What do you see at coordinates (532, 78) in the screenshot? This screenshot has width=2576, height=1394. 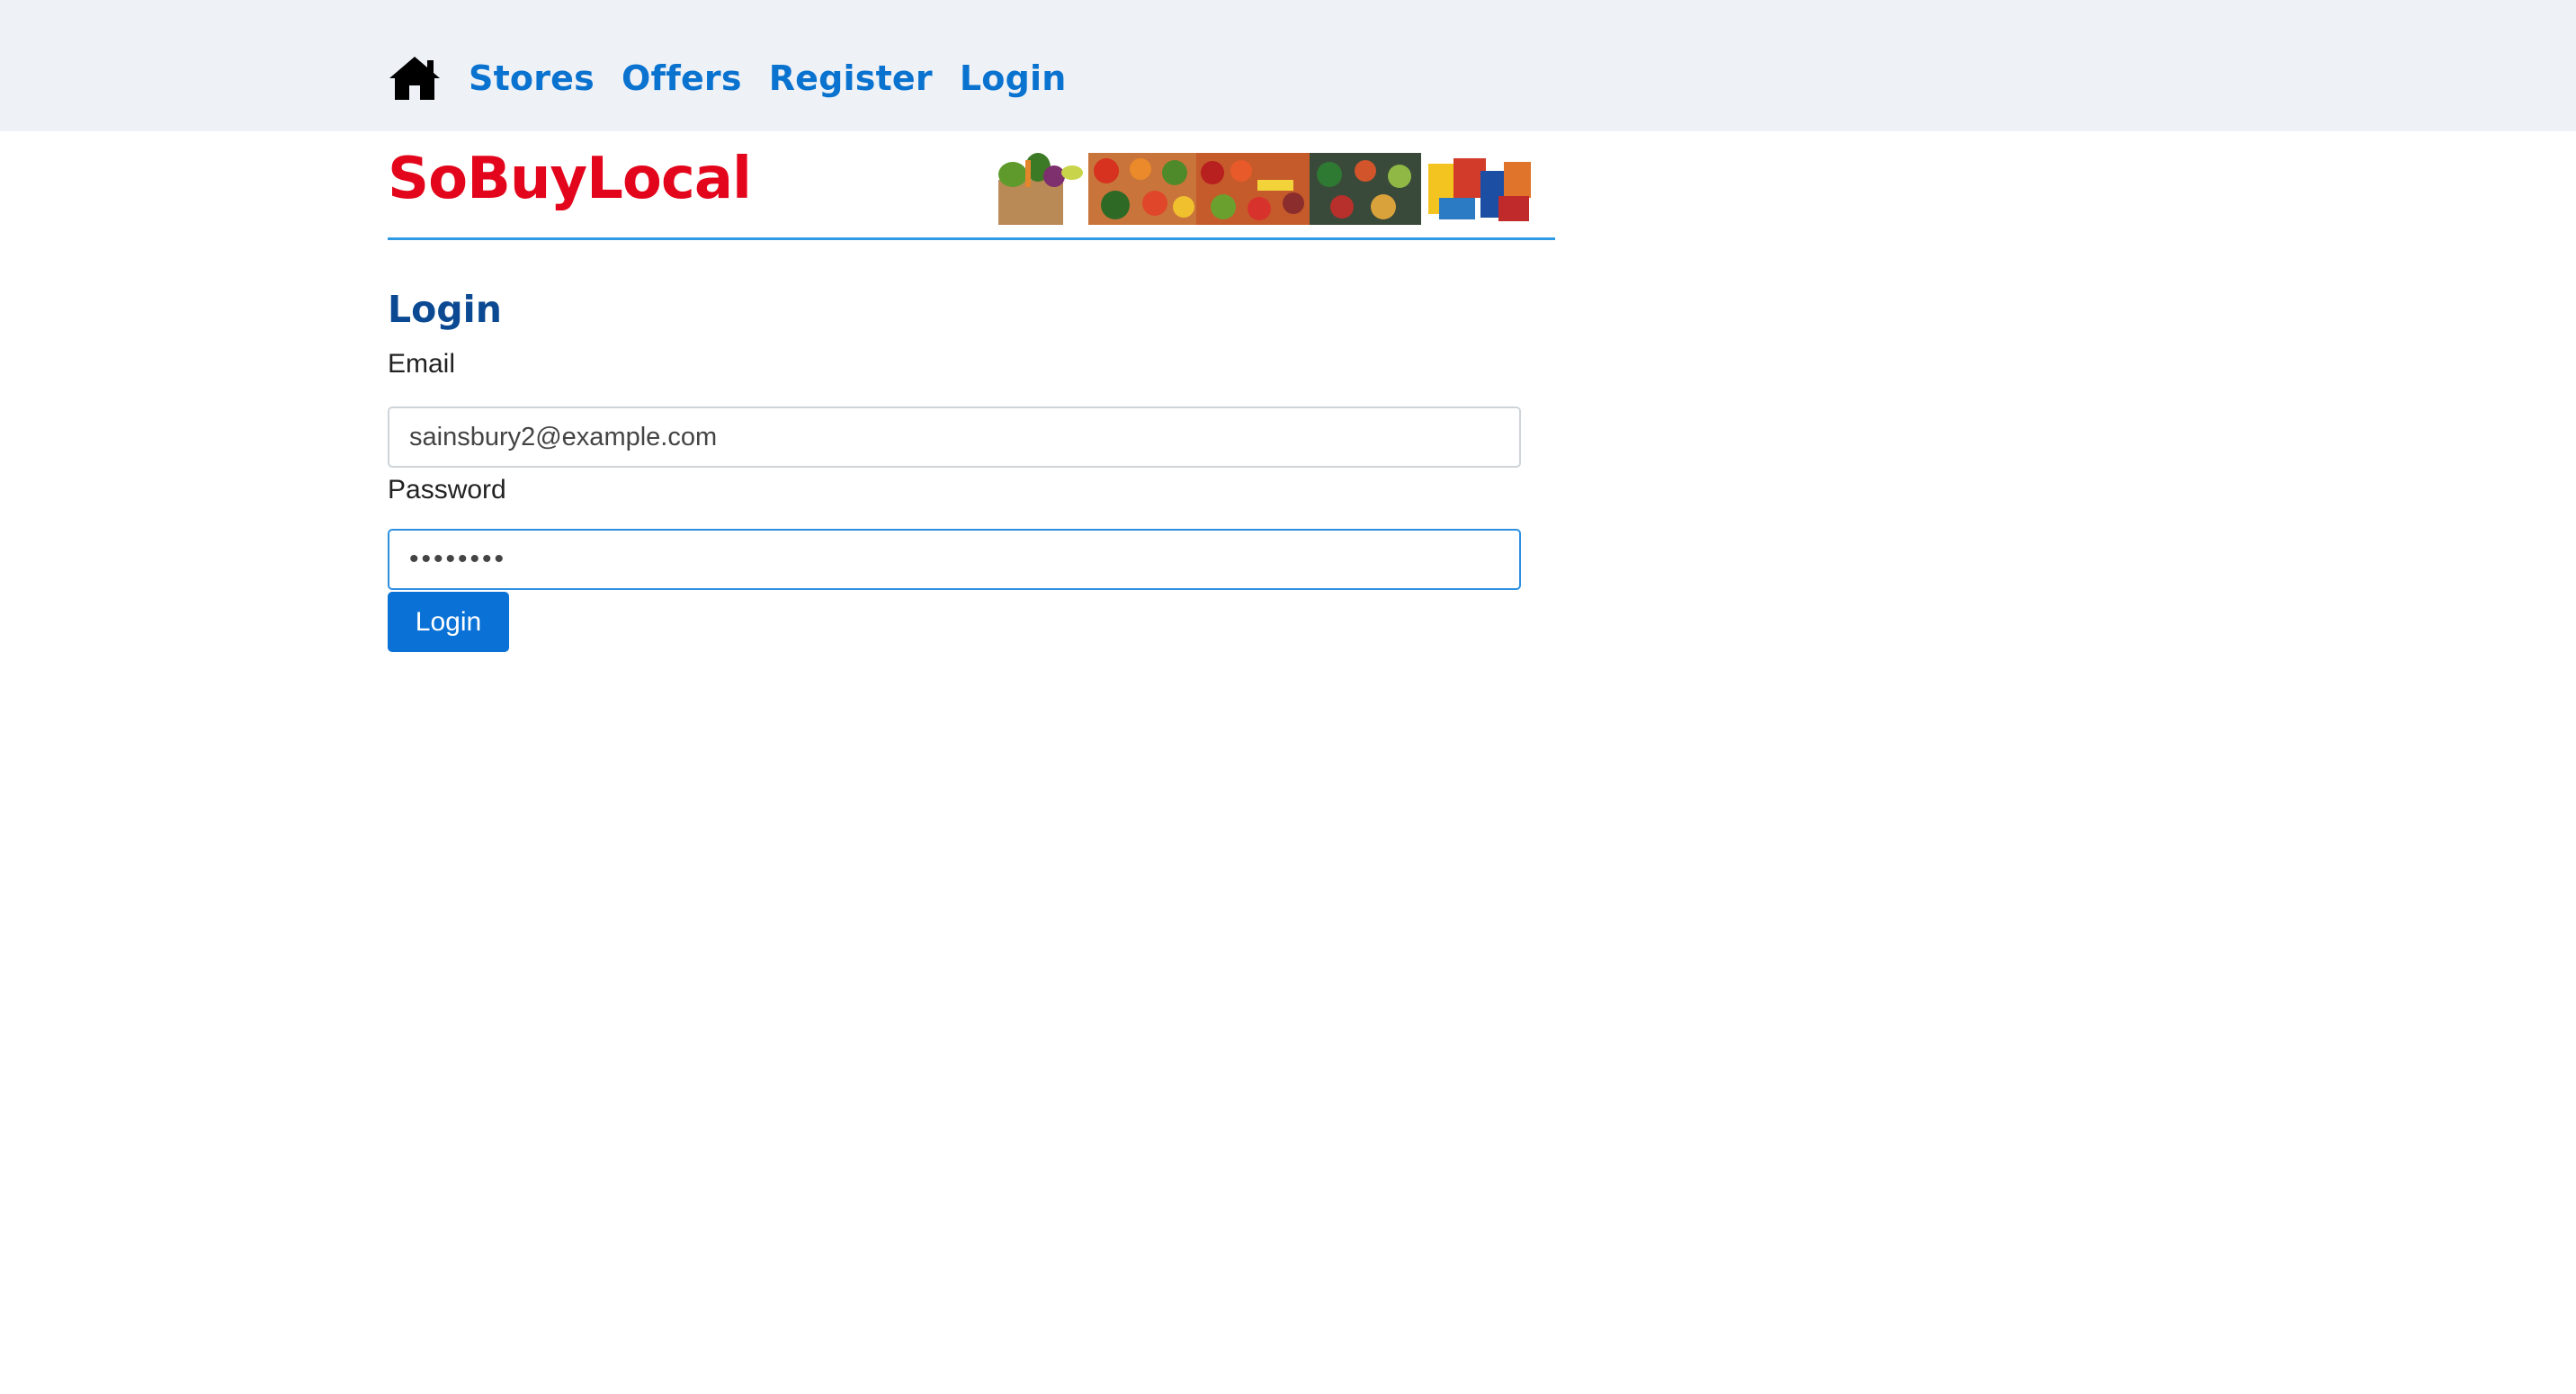 I see `nav-stores-link: Stores` at bounding box center [532, 78].